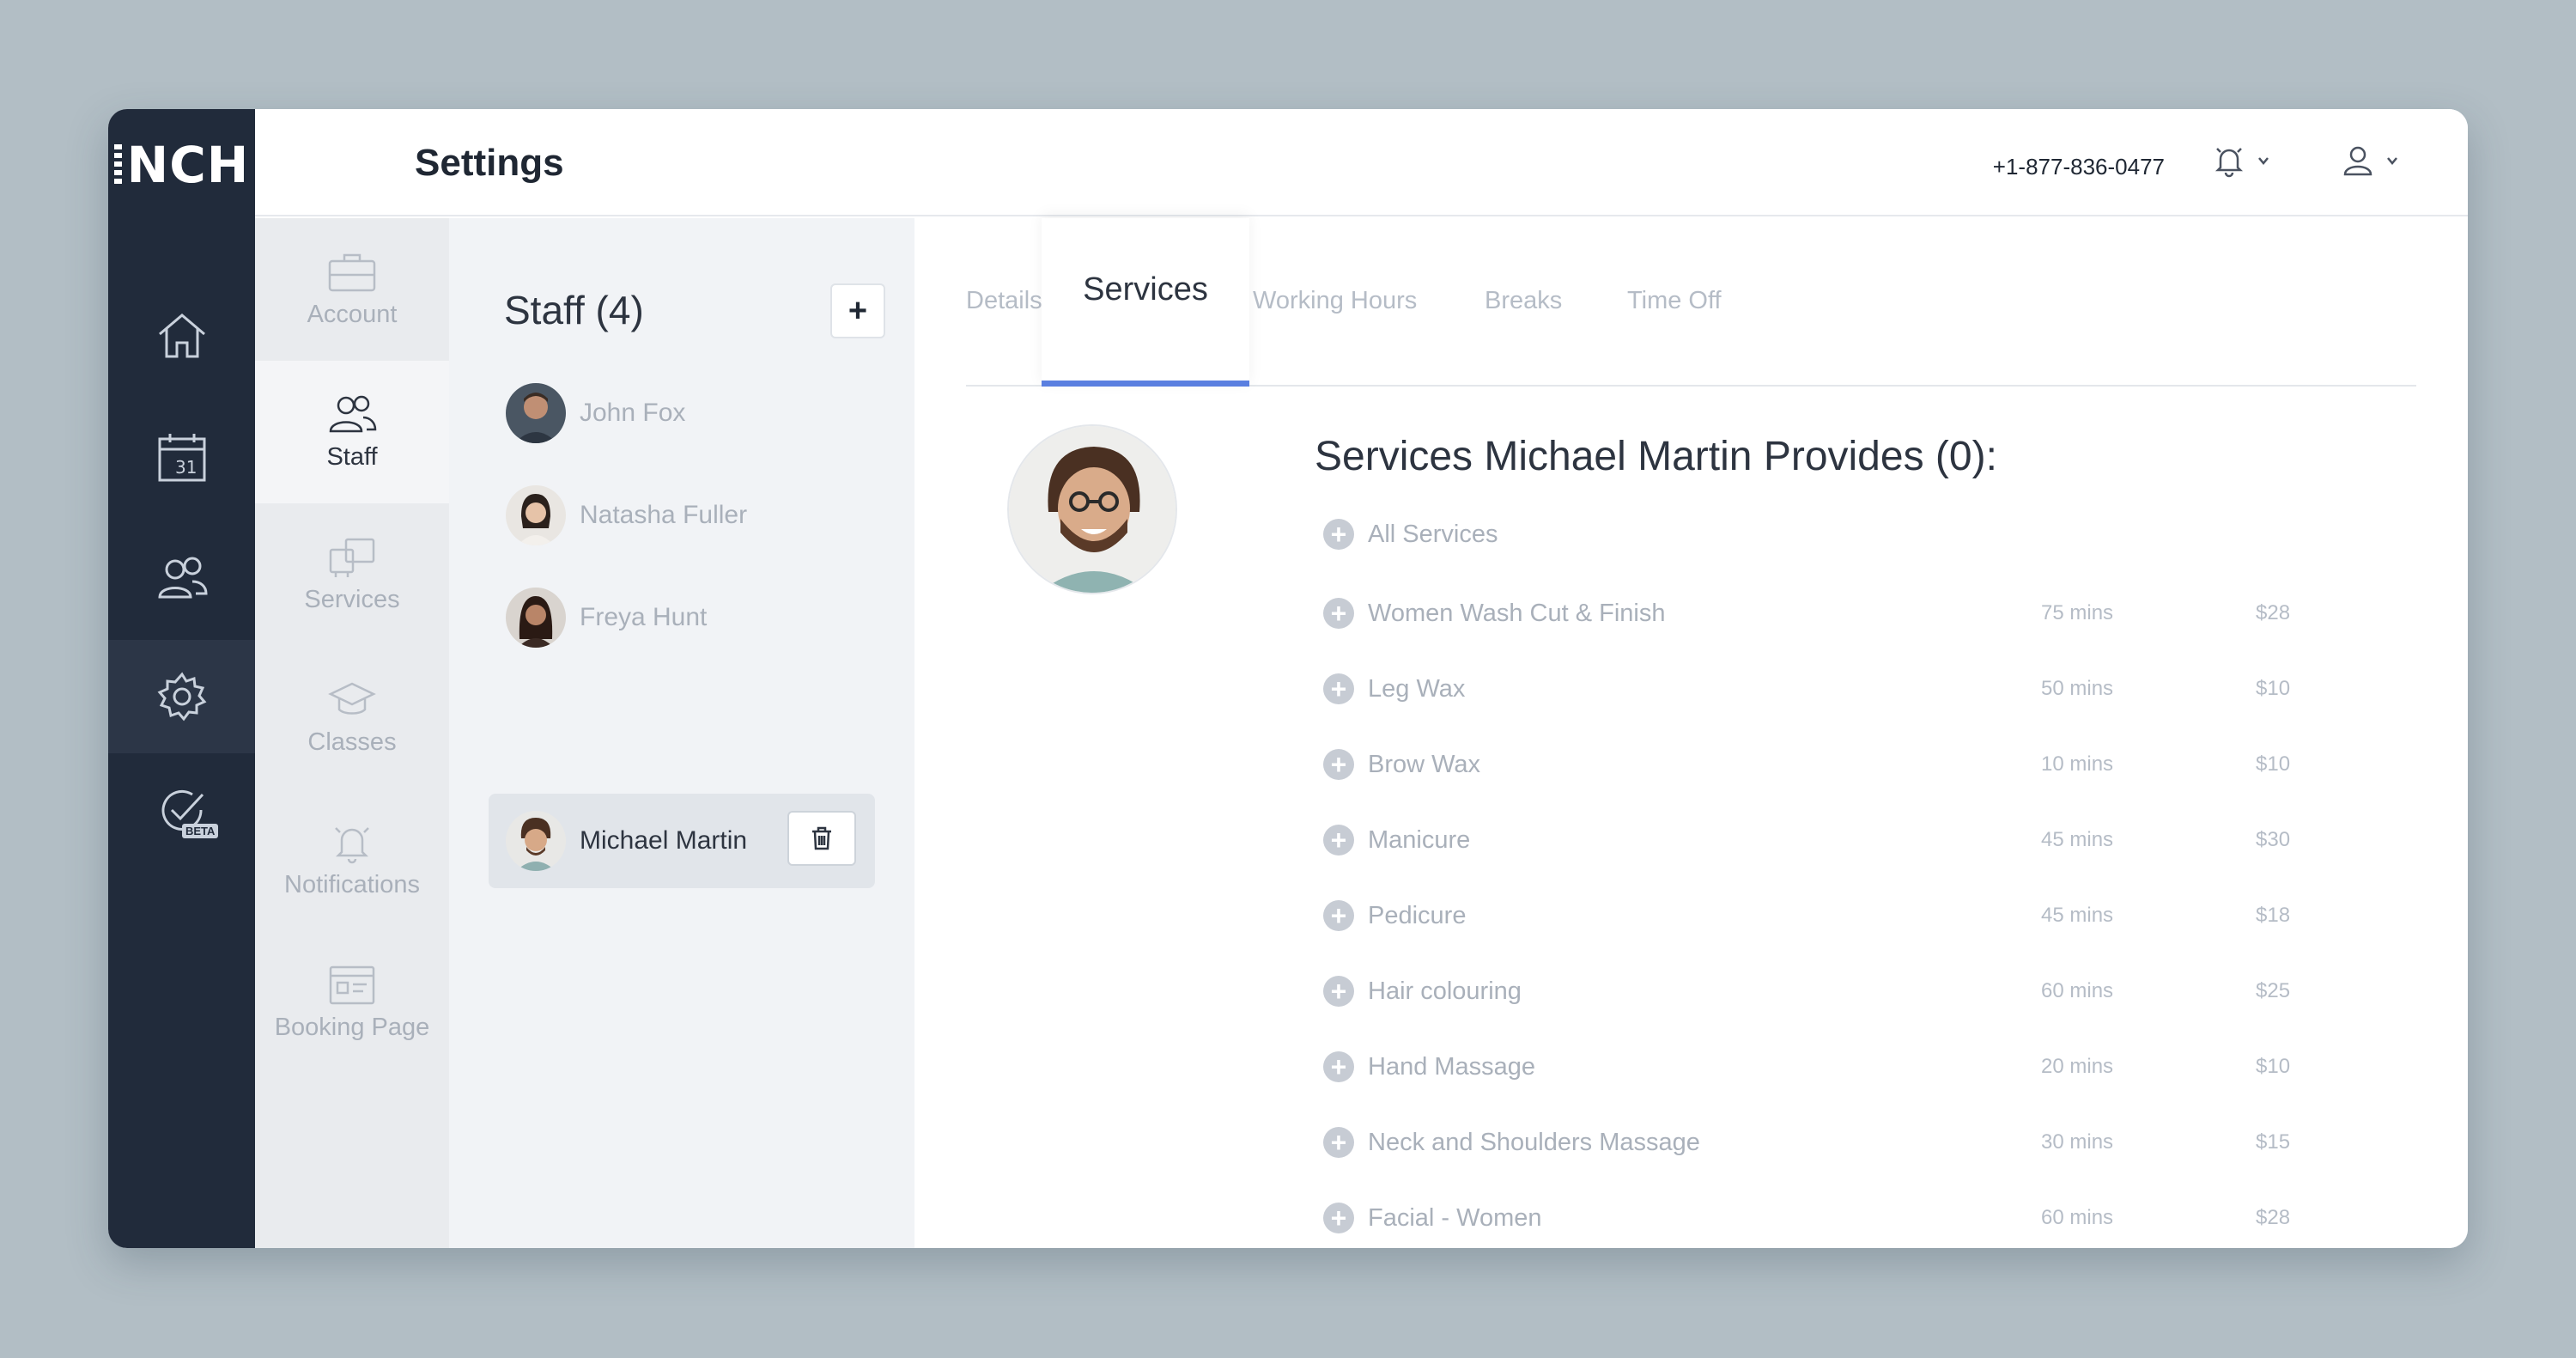 The image size is (2576, 1358). What do you see at coordinates (181, 697) in the screenshot?
I see `settings-gear-icon` at bounding box center [181, 697].